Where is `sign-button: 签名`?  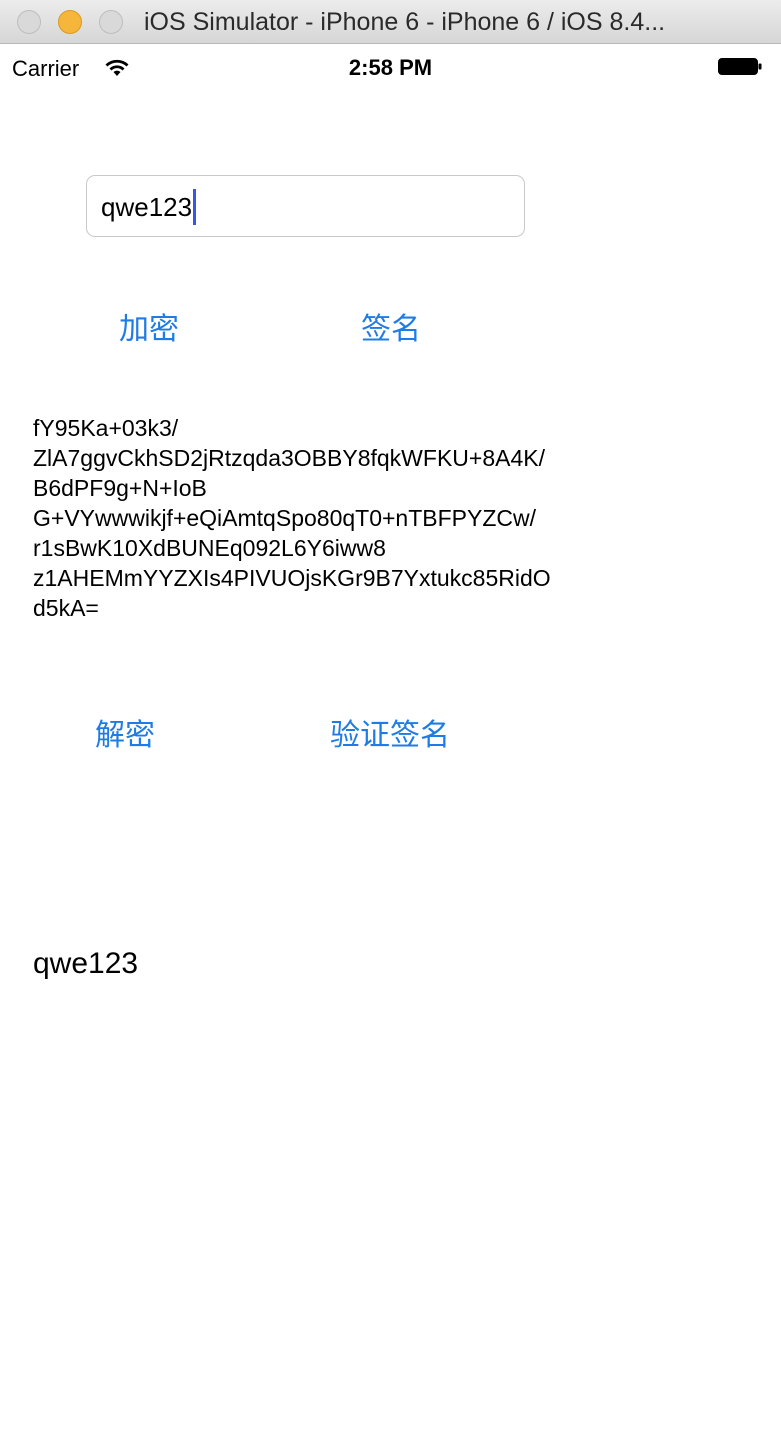
sign-button: 签名 is located at coordinates (391, 326).